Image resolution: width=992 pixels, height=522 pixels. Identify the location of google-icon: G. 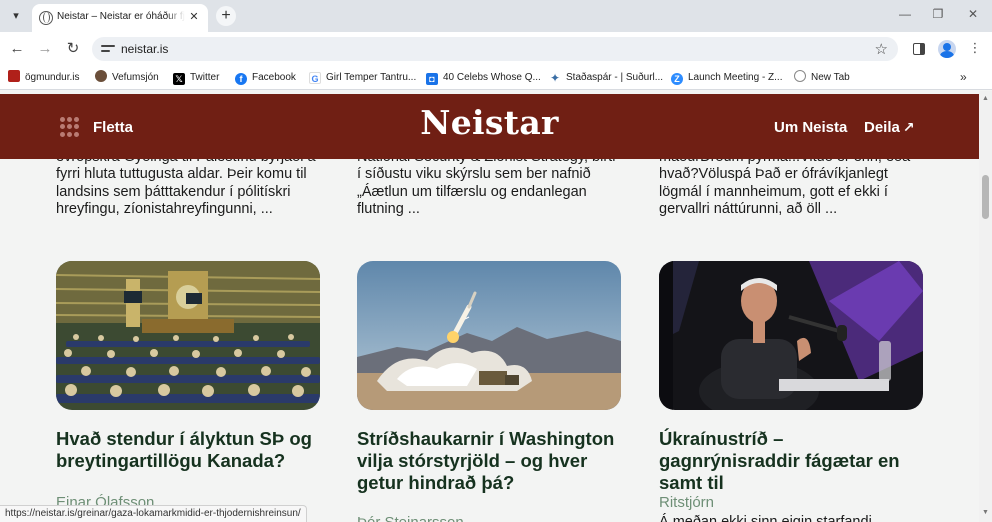
(315, 78).